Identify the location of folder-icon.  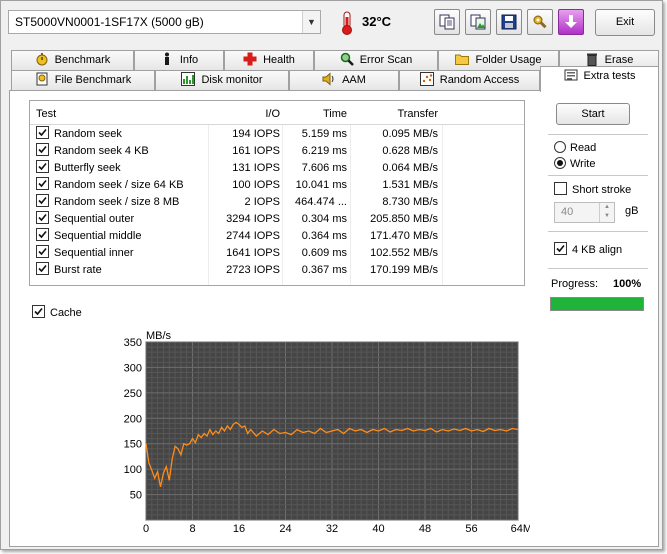
(462, 59).